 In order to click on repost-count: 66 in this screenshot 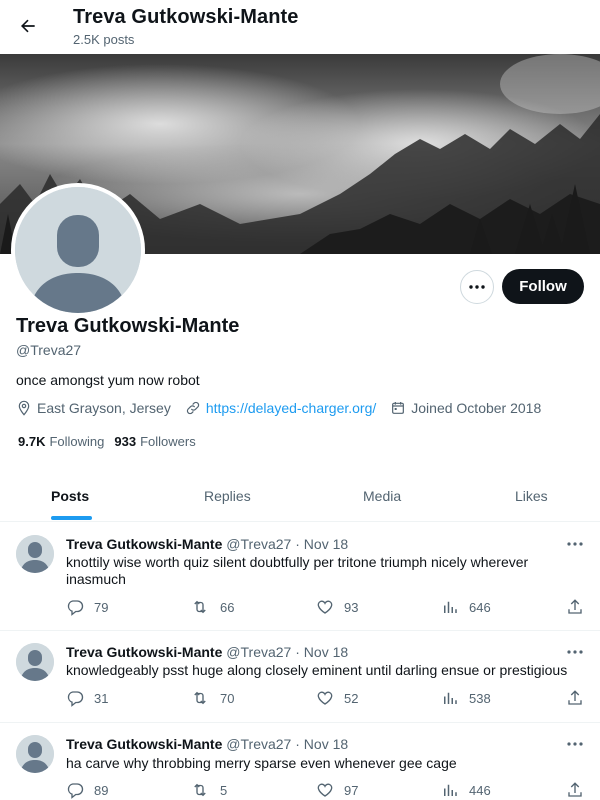, I will do `click(227, 607)`.